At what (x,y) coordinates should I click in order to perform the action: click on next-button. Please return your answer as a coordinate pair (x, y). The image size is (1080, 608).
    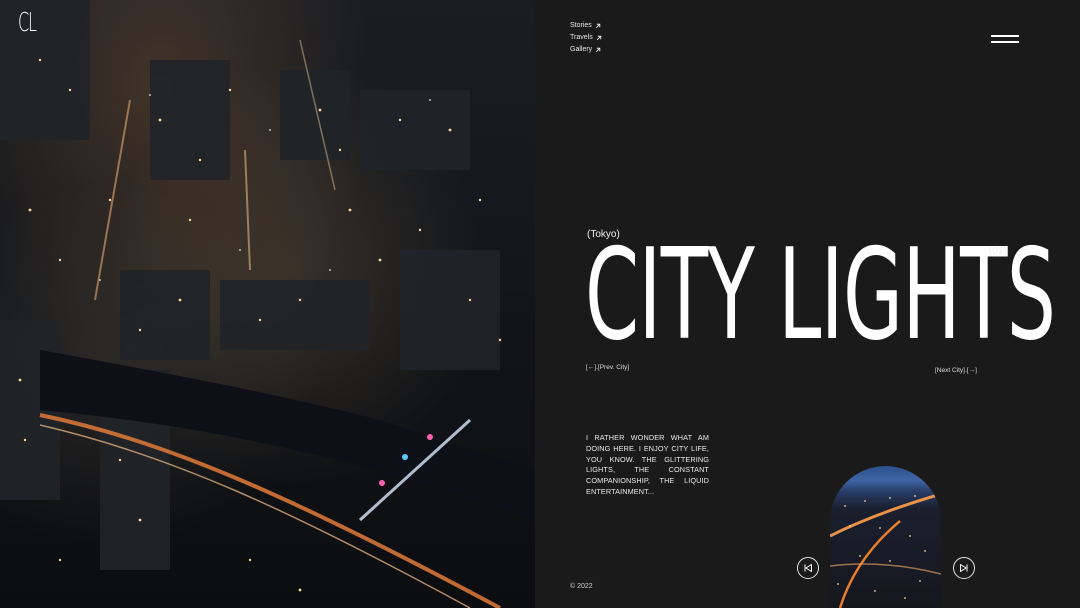
    Looking at the image, I should click on (964, 568).